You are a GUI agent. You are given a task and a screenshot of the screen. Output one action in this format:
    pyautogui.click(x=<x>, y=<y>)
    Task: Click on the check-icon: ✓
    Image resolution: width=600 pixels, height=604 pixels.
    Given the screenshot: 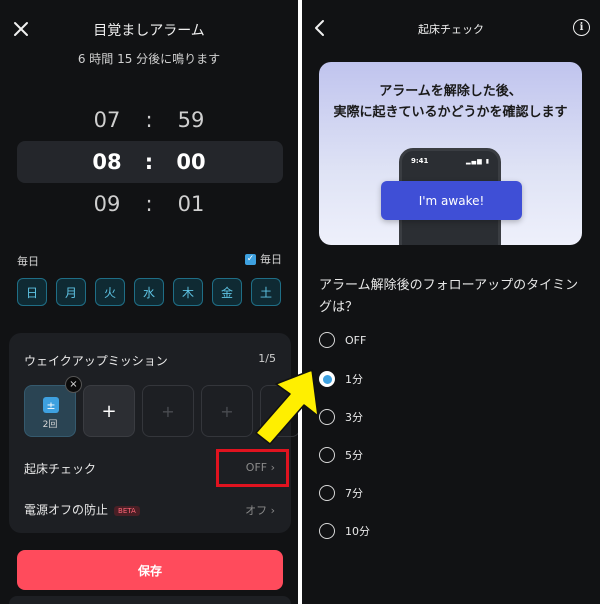 What is the action you would take?
    pyautogui.click(x=250, y=259)
    